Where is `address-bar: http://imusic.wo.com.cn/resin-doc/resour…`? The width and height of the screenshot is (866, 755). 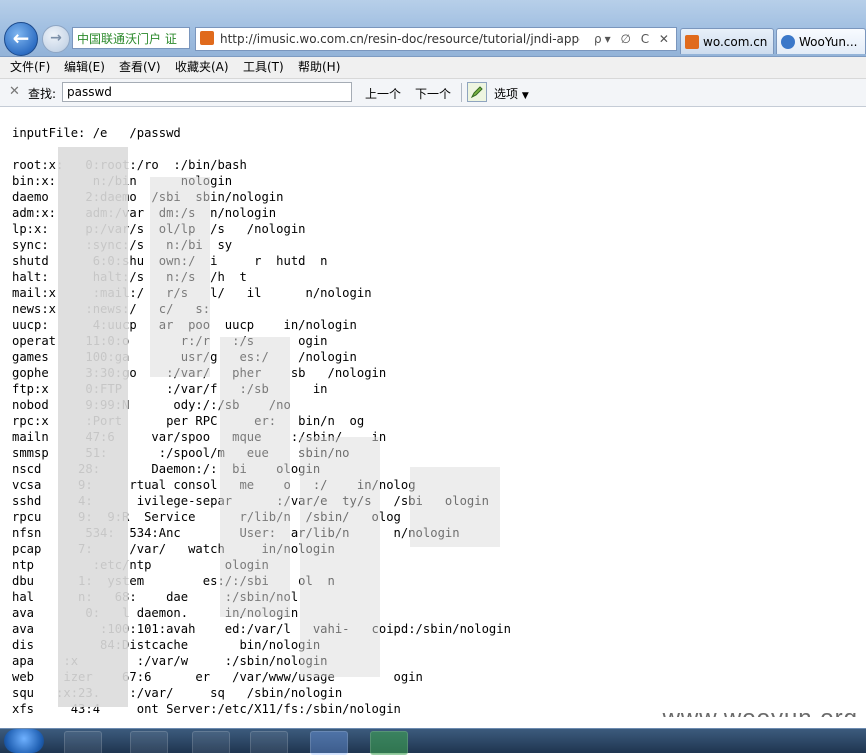
address-bar: http://imusic.wo.com.cn/resin-doc/resour… is located at coordinates (436, 39).